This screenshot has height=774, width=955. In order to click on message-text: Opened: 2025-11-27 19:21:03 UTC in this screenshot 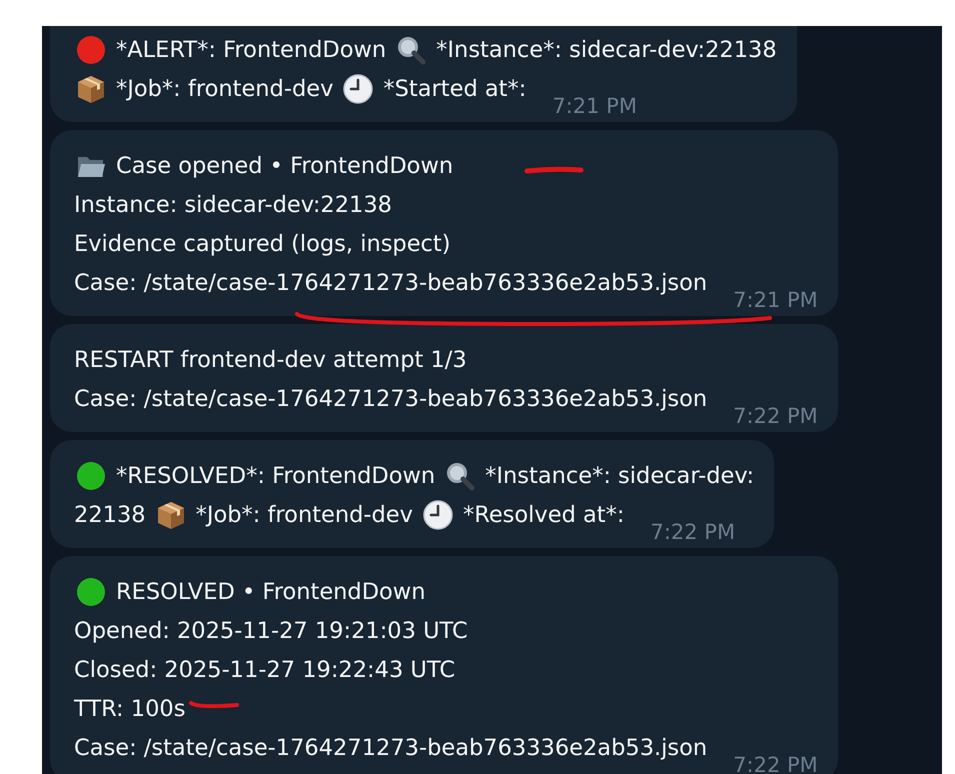, I will do `click(271, 631)`.